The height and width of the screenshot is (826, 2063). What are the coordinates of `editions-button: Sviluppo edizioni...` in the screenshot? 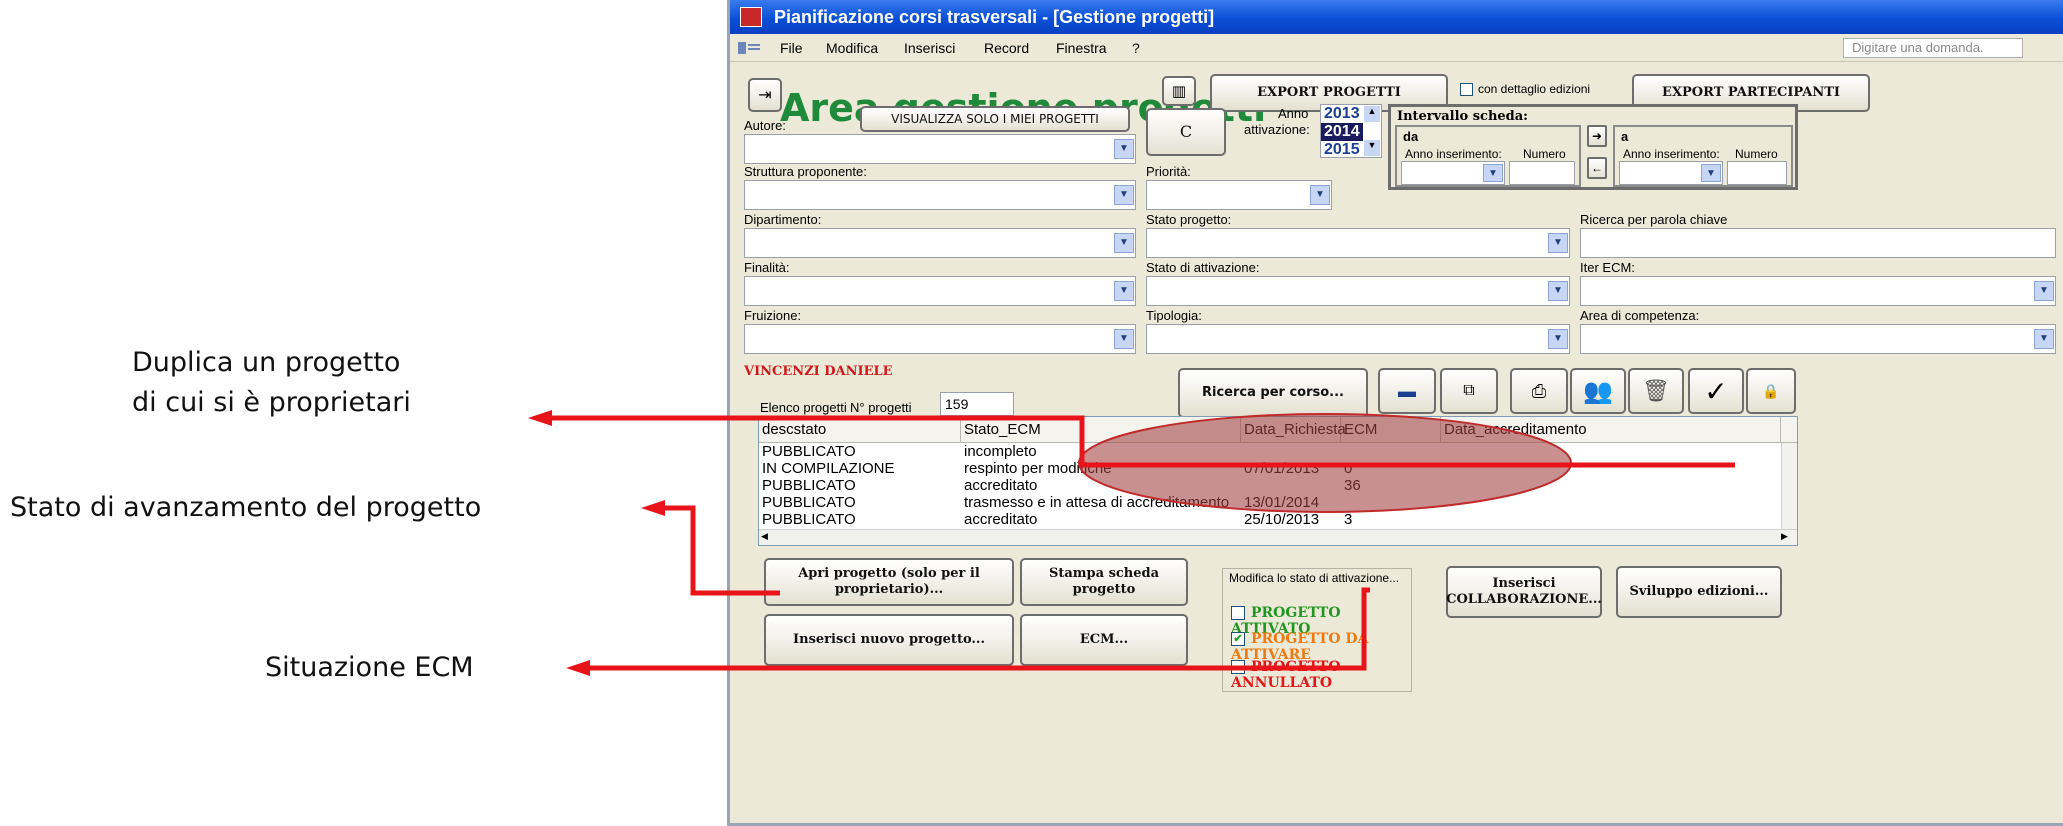 It's located at (1699, 592).